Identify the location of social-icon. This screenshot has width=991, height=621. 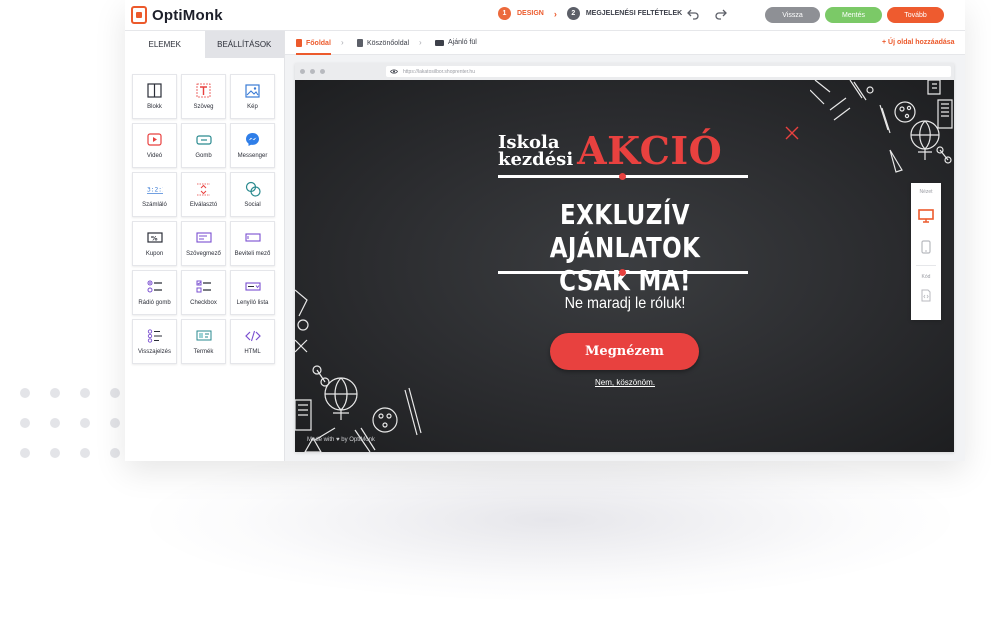
(253, 189).